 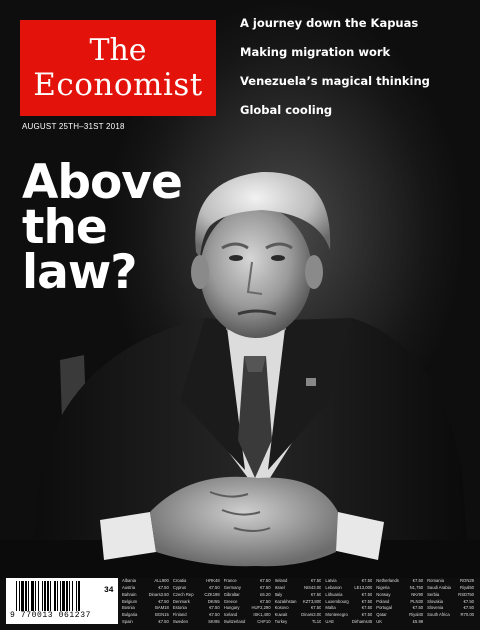 What do you see at coordinates (234, 622) in the screenshot?
I see `price-country: Switzerland` at bounding box center [234, 622].